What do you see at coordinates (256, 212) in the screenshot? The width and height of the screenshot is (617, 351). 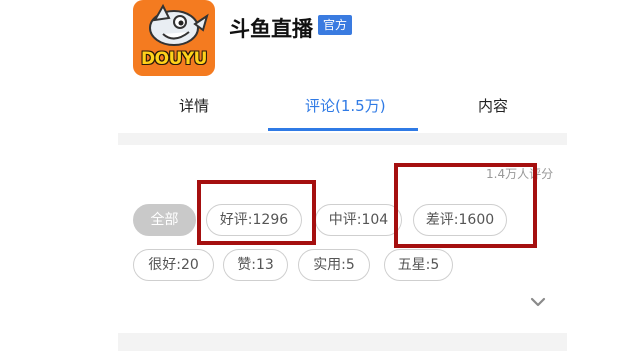 I see `highlight-box-positive` at bounding box center [256, 212].